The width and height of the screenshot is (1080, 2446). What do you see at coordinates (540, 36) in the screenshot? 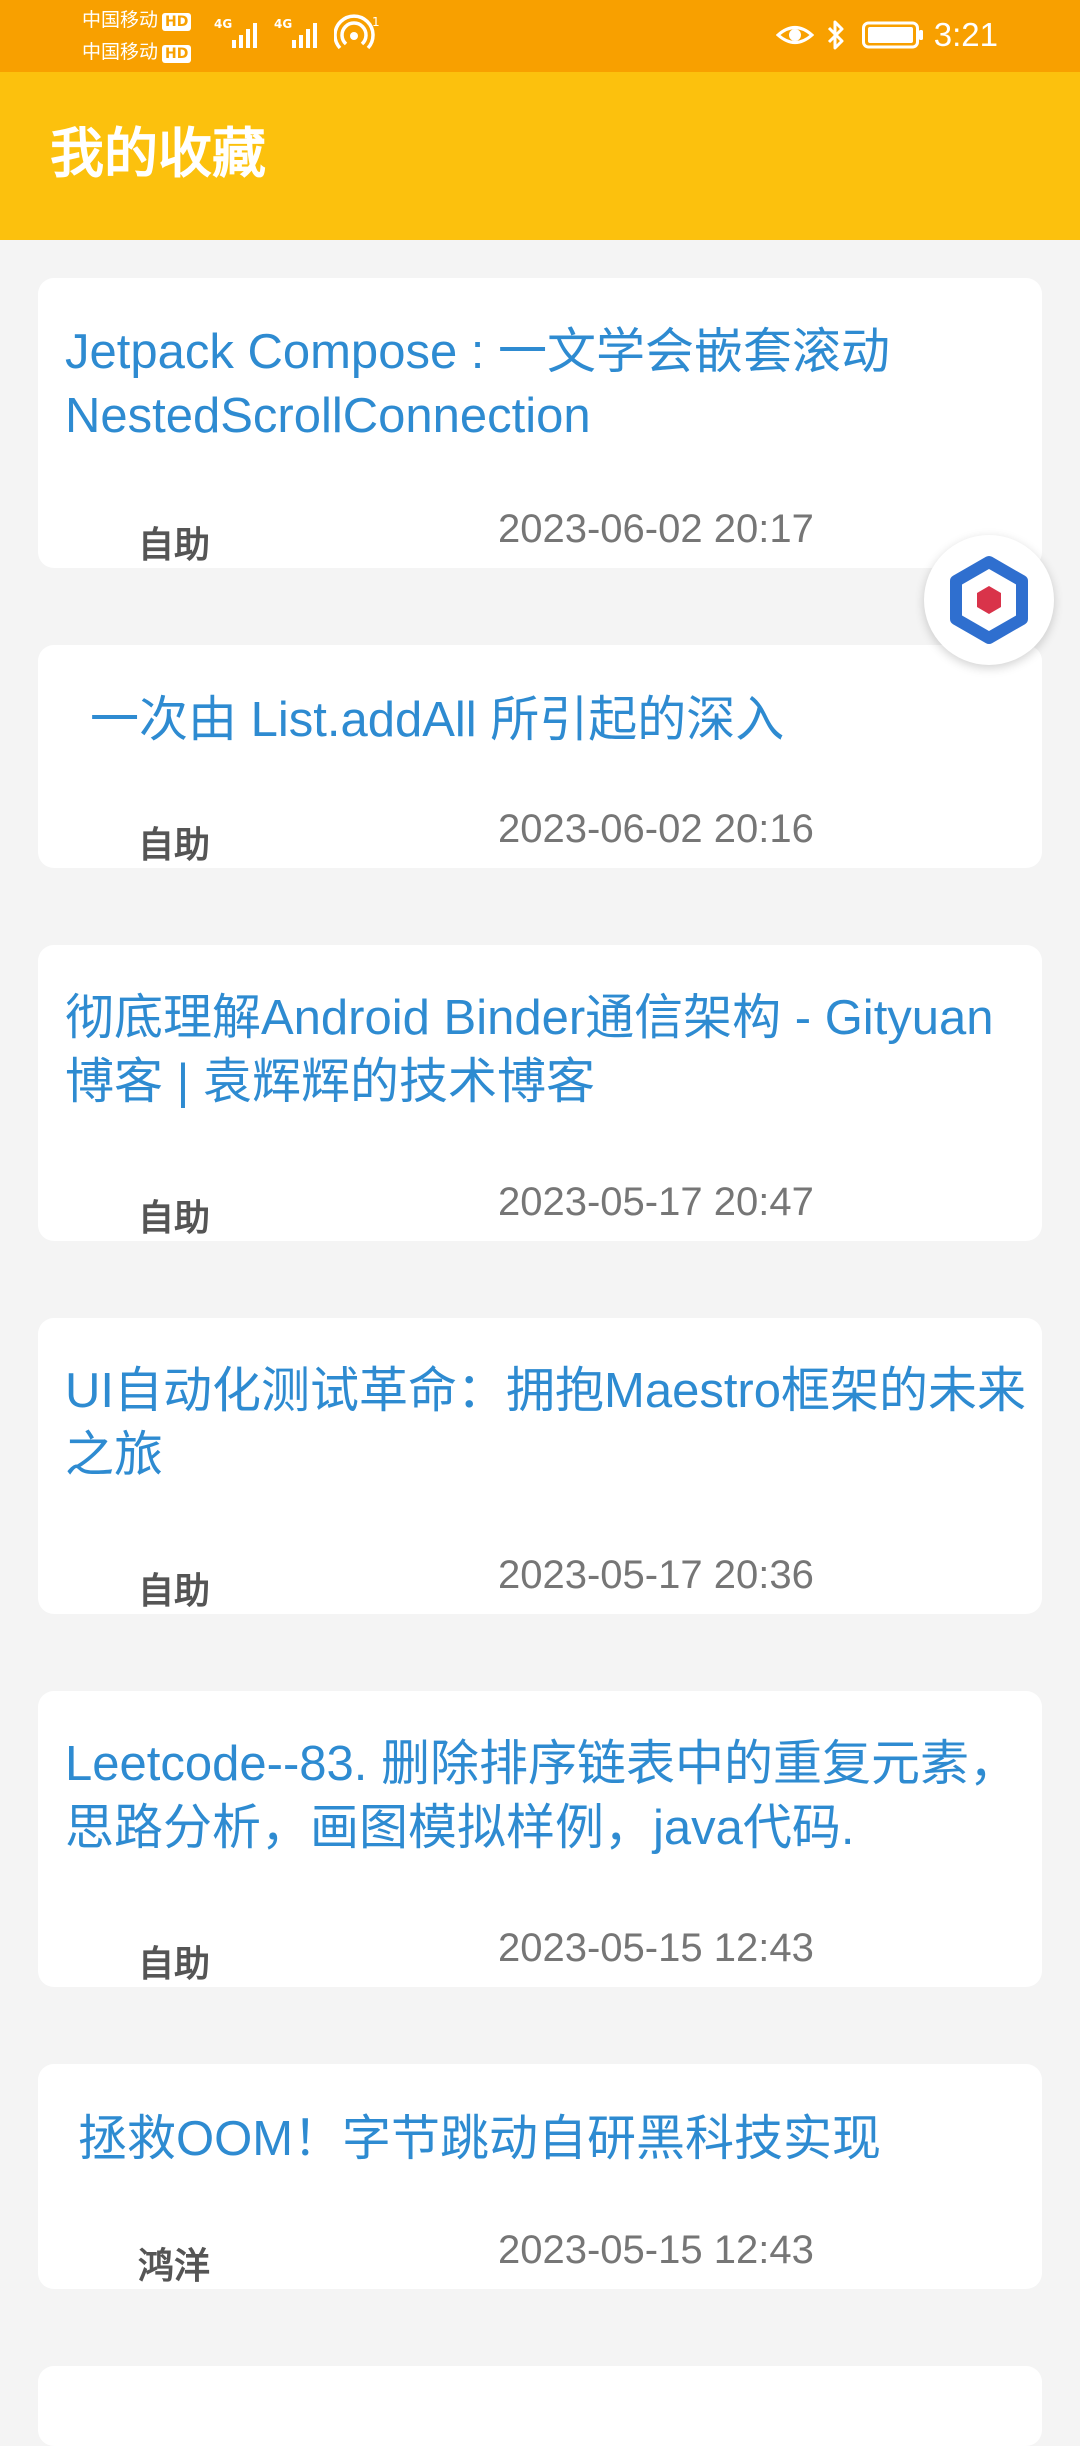
I see `status-bar: 中国移动 HD 中国移动 HD 4G 4G 1 3:21` at bounding box center [540, 36].